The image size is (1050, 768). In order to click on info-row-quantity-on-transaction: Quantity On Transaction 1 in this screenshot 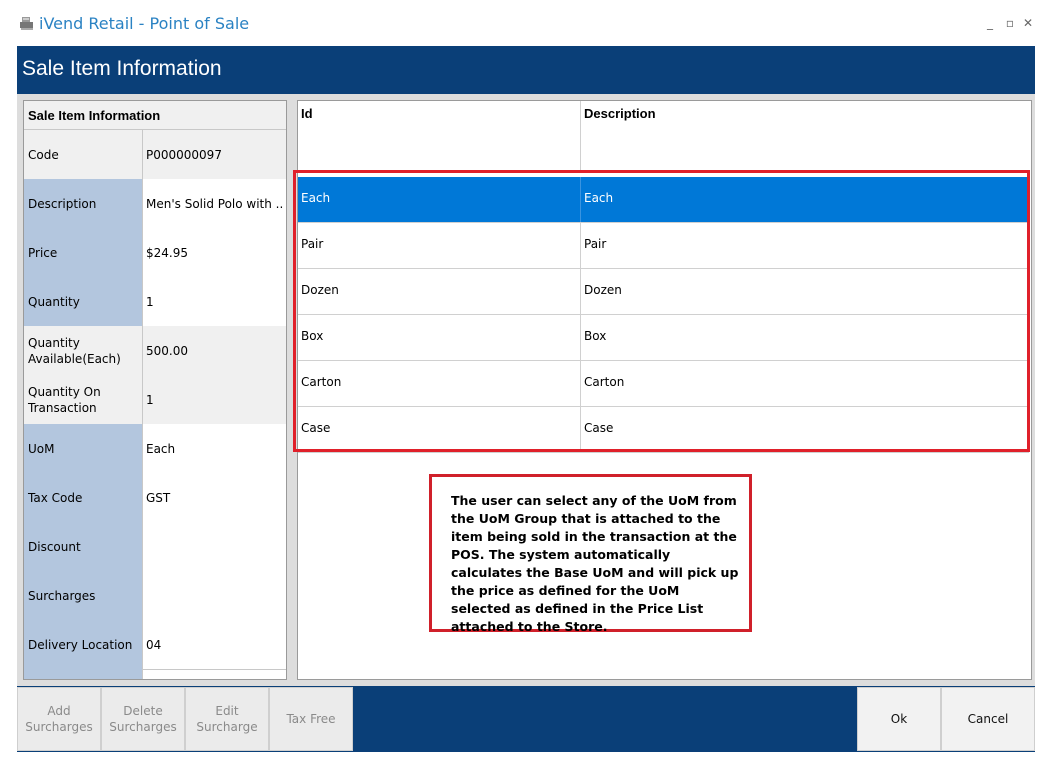, I will do `click(155, 400)`.